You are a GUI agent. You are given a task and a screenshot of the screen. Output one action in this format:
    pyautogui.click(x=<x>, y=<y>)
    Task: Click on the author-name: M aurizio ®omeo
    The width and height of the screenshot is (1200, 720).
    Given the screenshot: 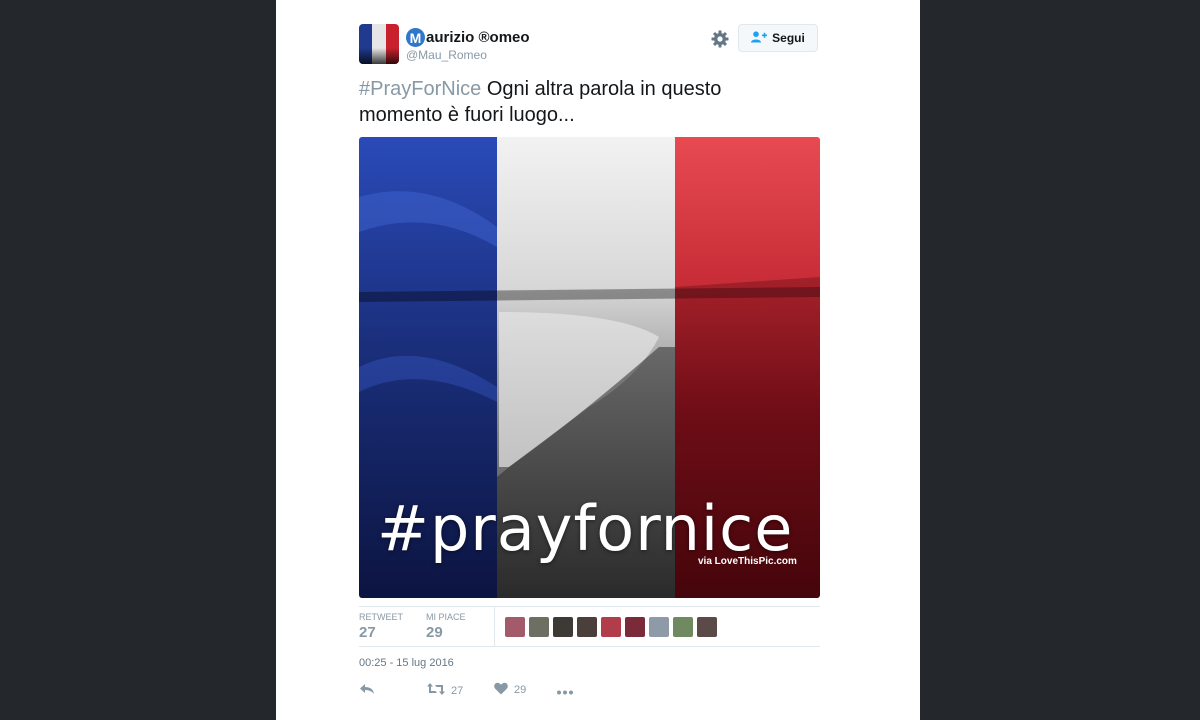 What is the action you would take?
    pyautogui.click(x=468, y=37)
    